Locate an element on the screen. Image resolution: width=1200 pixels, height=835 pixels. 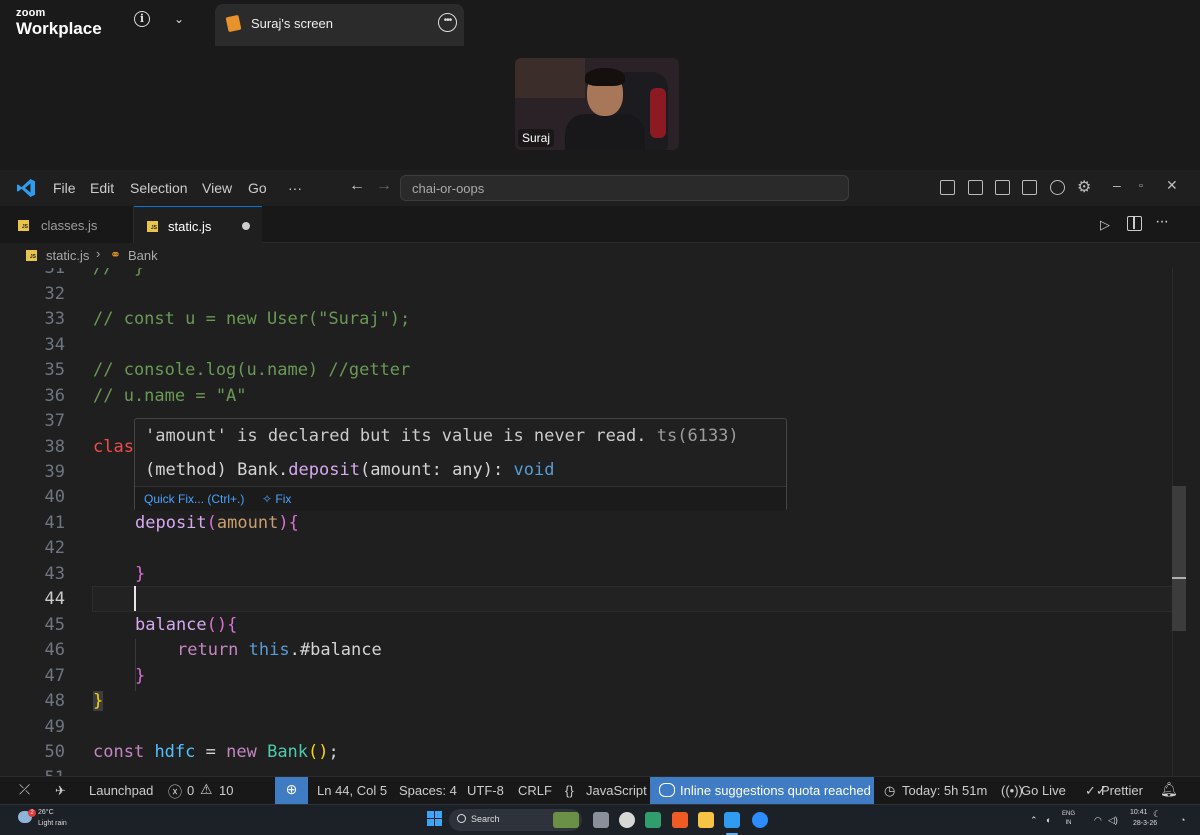
windows-start-icon is located at coordinates (435, 819).